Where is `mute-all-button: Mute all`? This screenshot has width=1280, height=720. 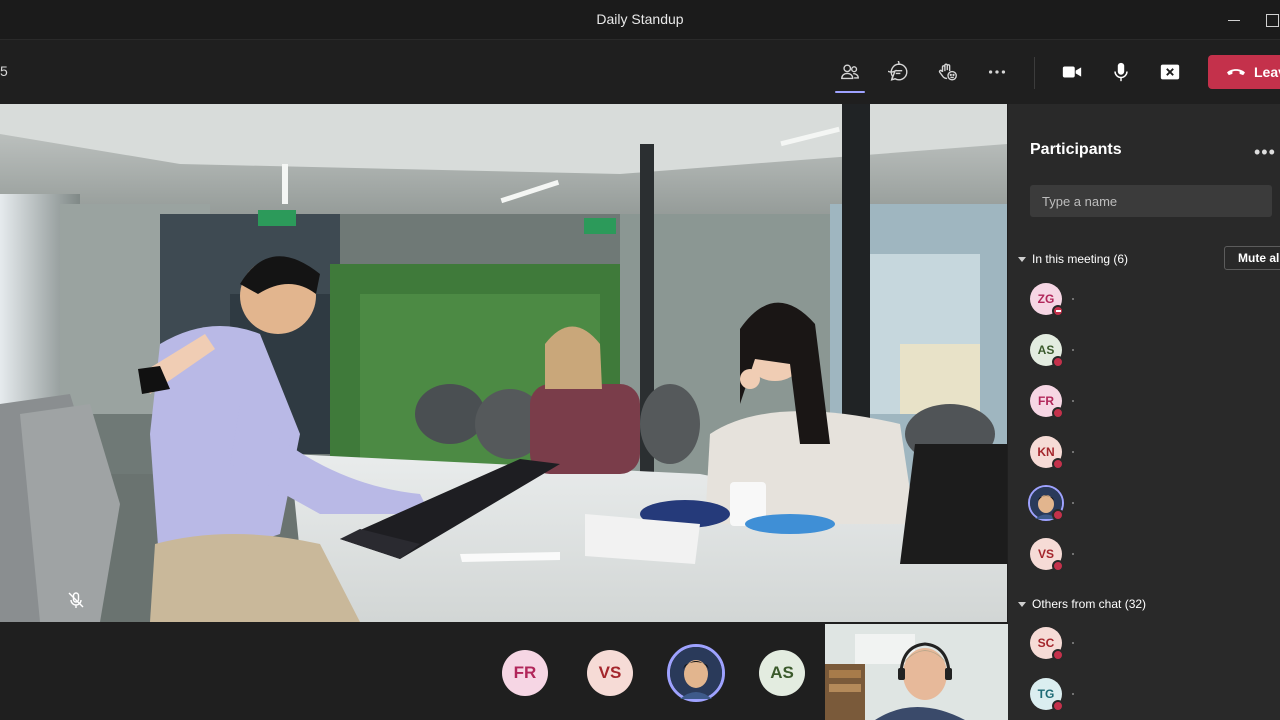
mute-all-button: Mute all is located at coordinates (1252, 258).